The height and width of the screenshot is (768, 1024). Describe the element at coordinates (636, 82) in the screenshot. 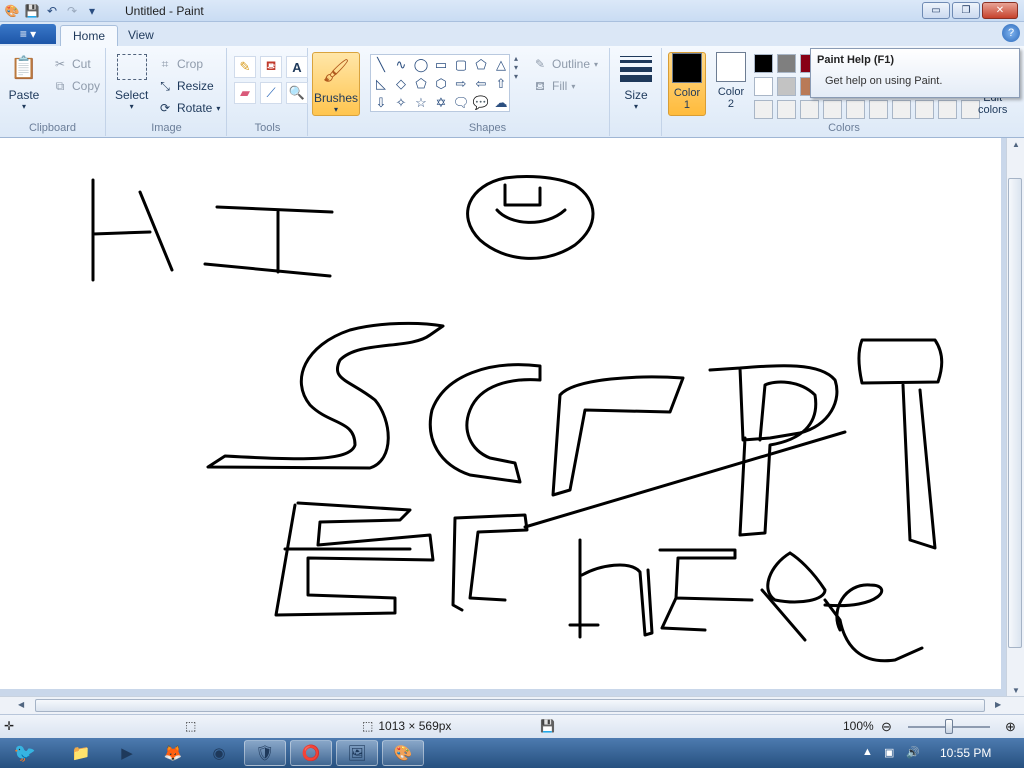

I see `size-button: Size ▾` at that location.